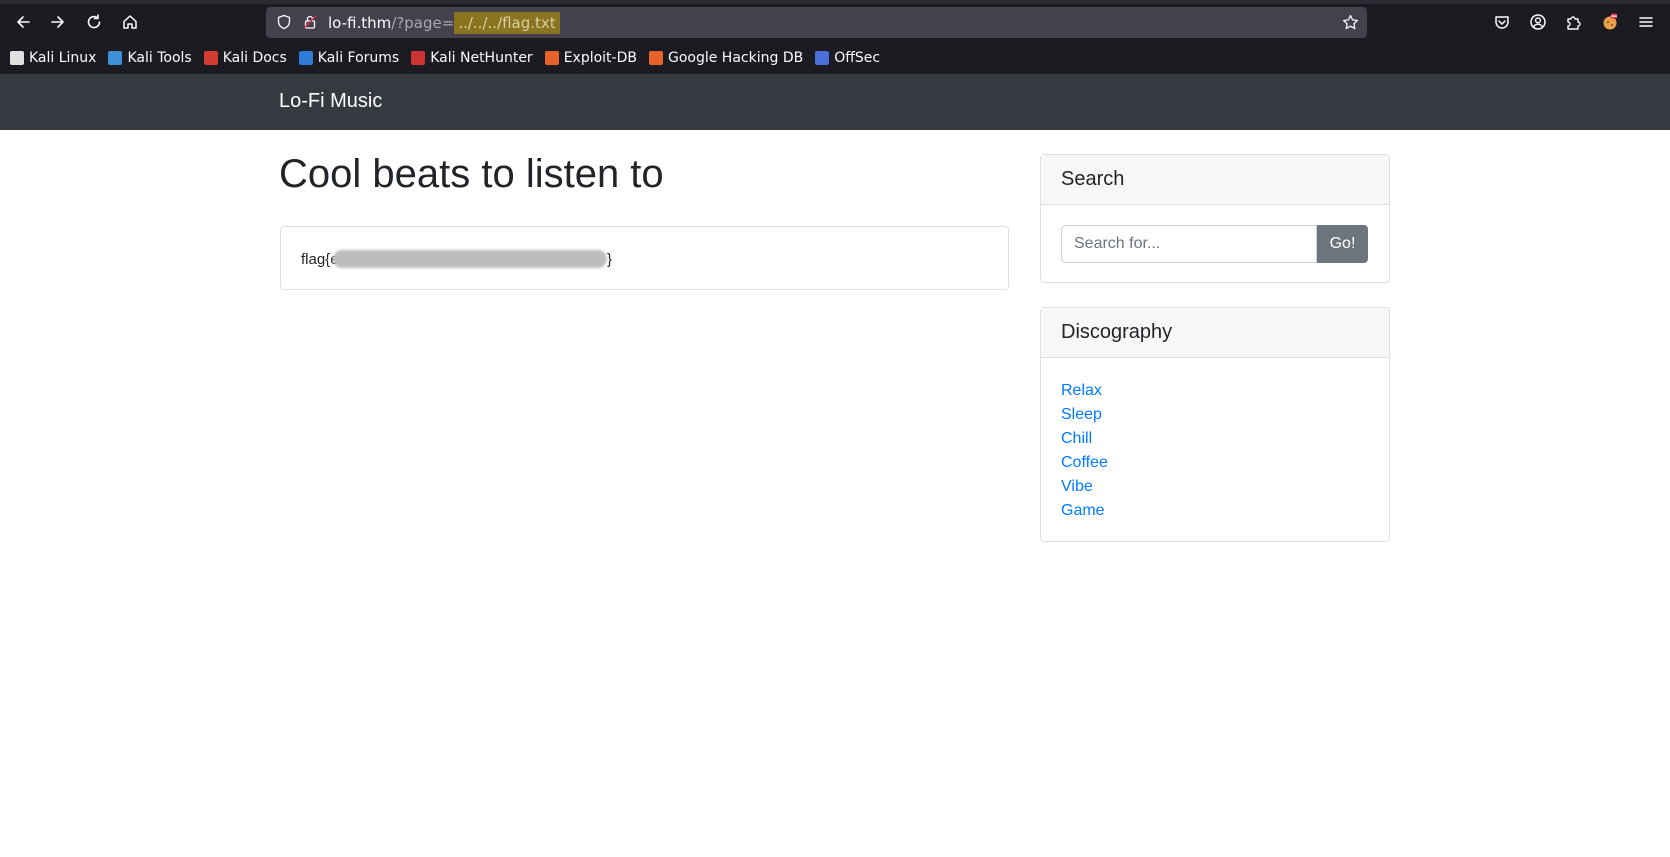  What do you see at coordinates (1215, 218) in the screenshot?
I see `search-card: Search Go!` at bounding box center [1215, 218].